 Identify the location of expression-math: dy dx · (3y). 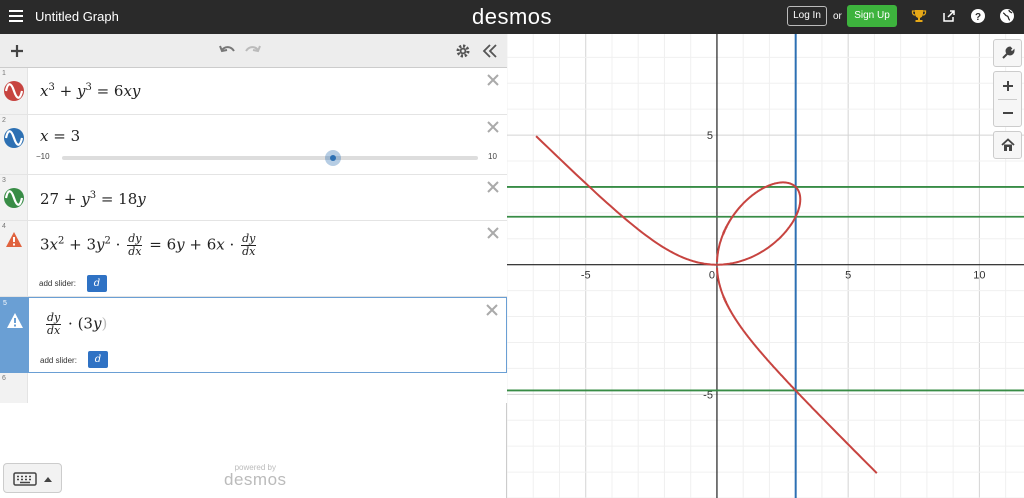
(75, 324).